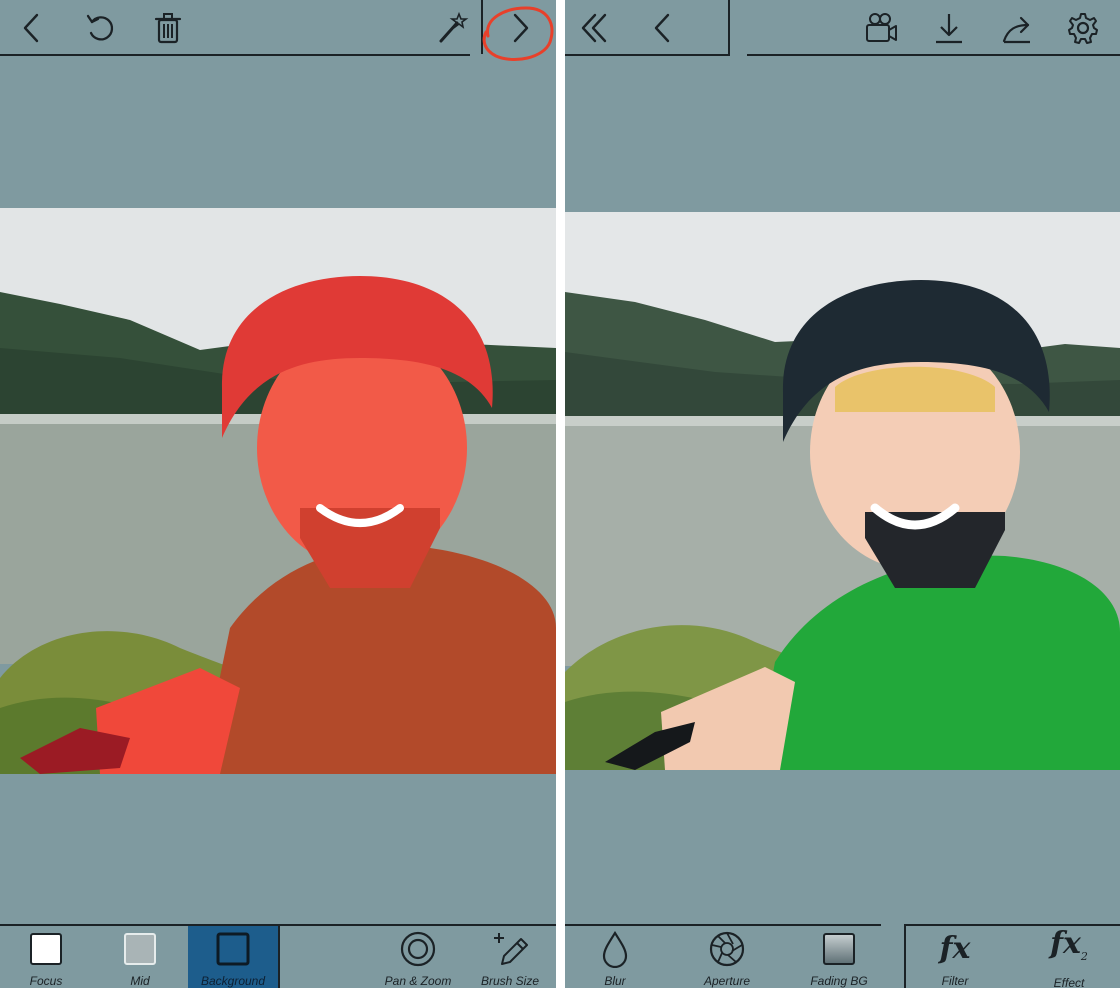  What do you see at coordinates (510, 981) in the screenshot?
I see `tool-label: Brush Size` at bounding box center [510, 981].